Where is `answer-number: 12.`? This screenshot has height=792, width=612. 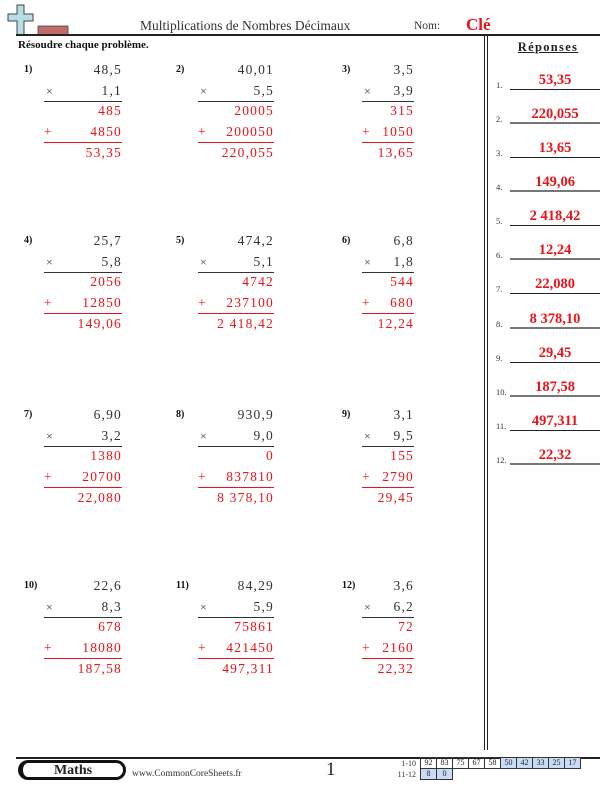
answer-number: 12. is located at coordinates (501, 460).